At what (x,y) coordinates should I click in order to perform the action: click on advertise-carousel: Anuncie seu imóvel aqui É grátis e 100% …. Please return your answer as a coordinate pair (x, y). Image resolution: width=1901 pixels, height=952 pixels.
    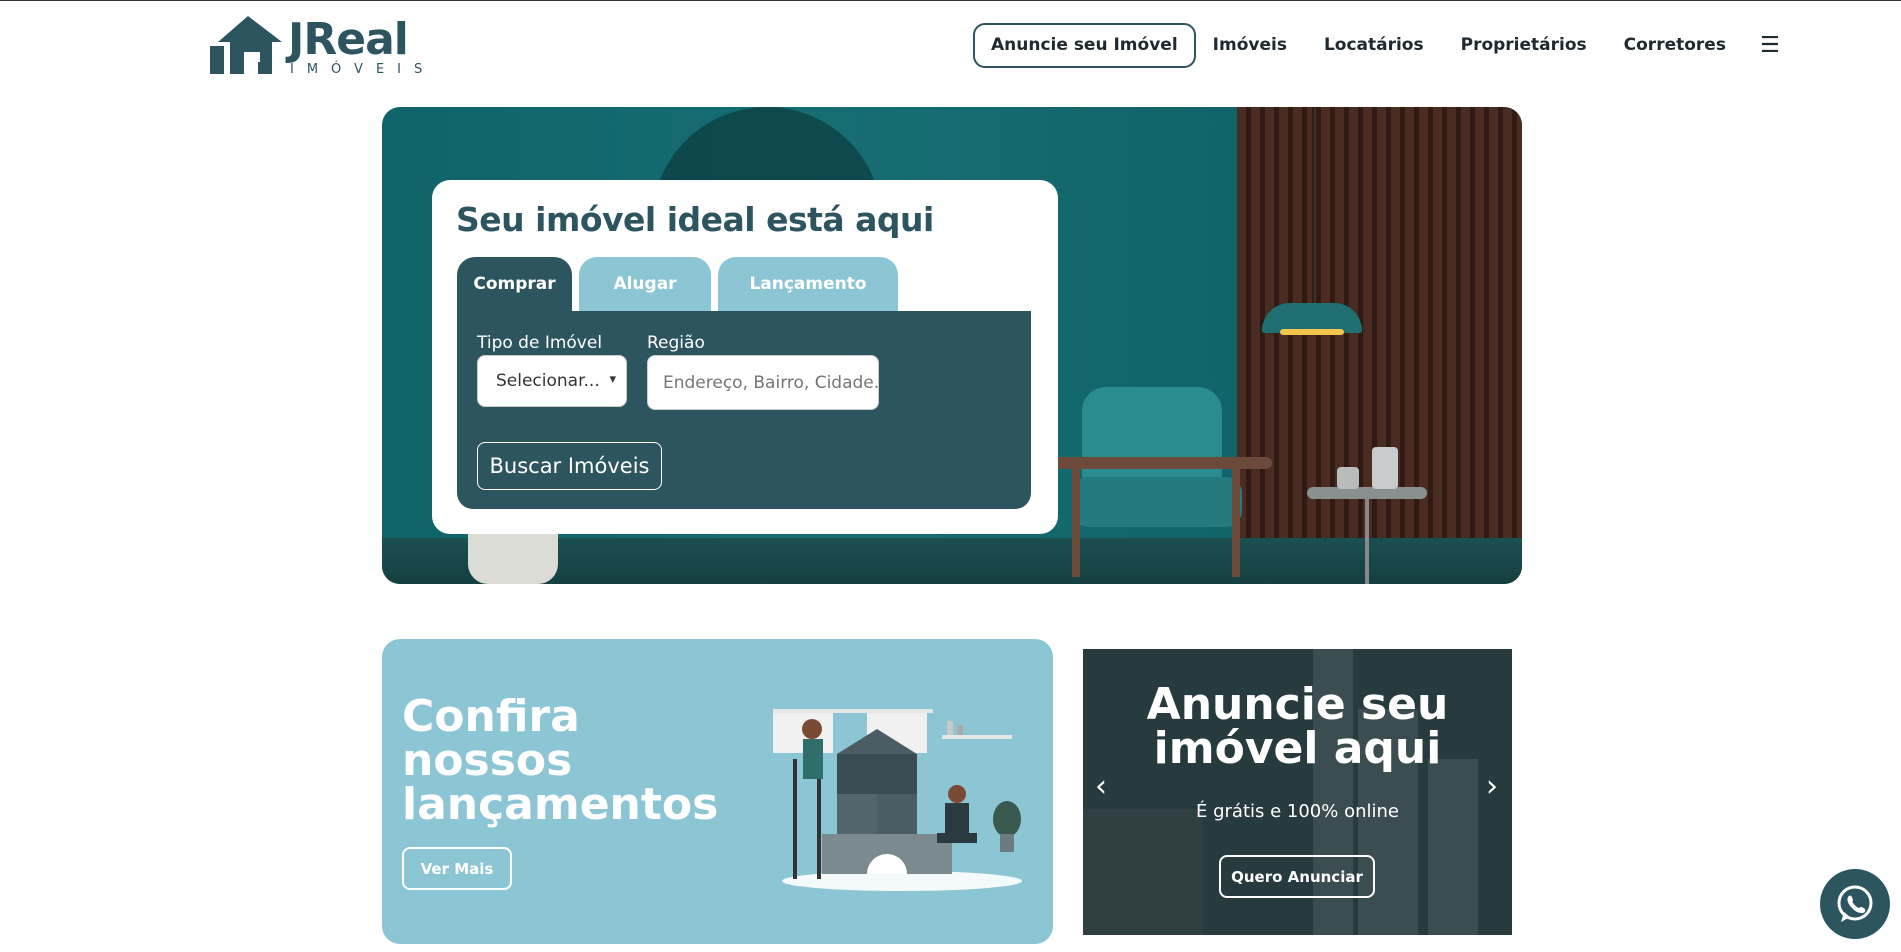
    Looking at the image, I should click on (1297, 792).